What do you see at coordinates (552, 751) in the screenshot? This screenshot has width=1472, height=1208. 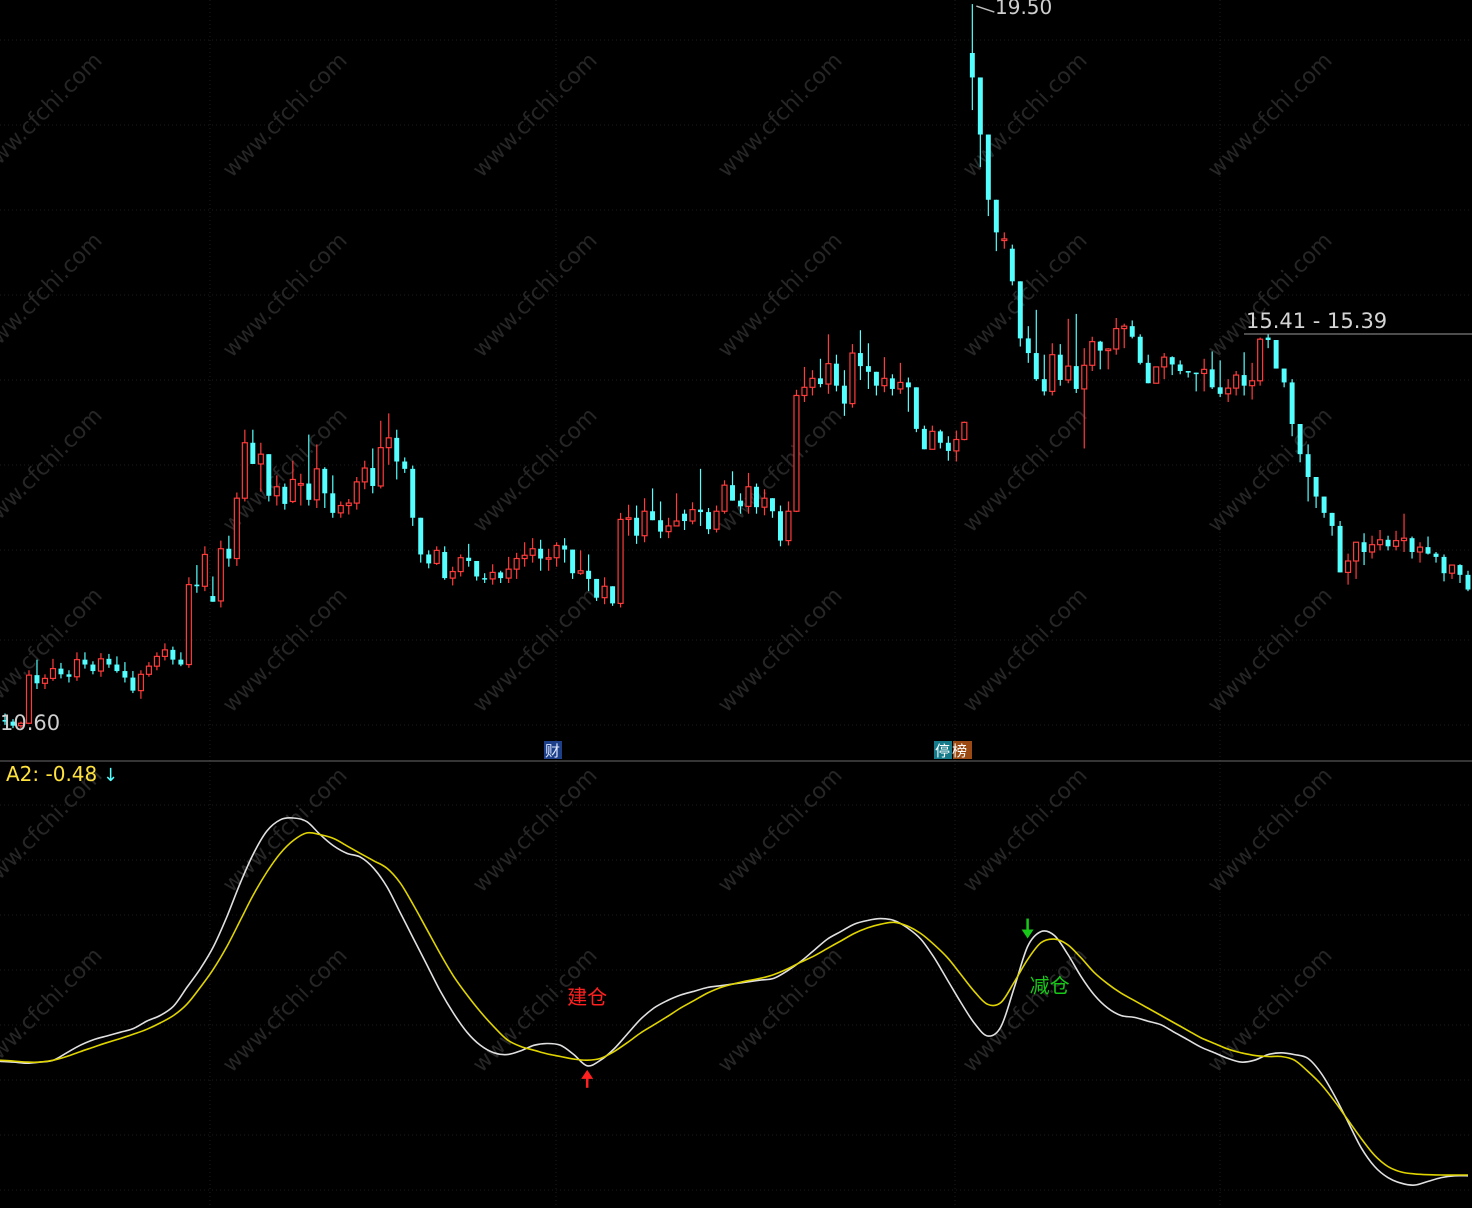 I see `cai-marker-text: 财` at bounding box center [552, 751].